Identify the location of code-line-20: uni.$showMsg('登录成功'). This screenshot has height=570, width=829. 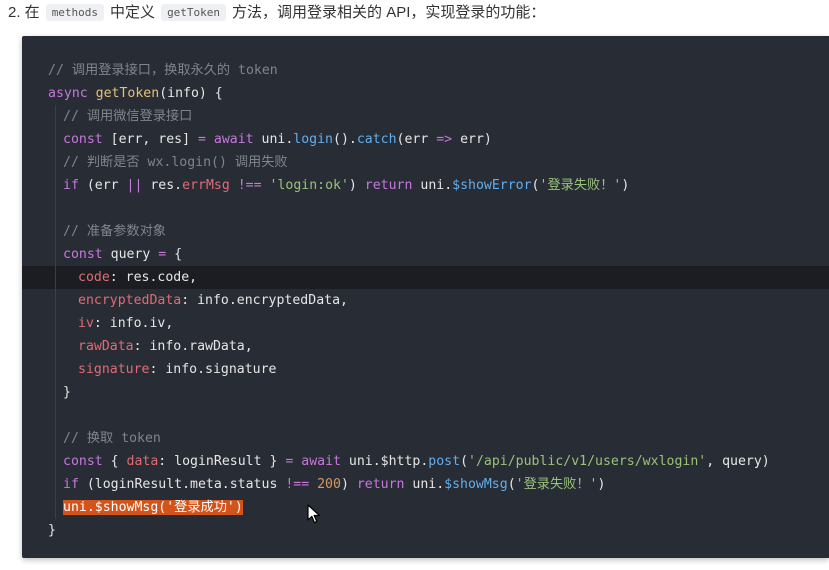
(425, 507).